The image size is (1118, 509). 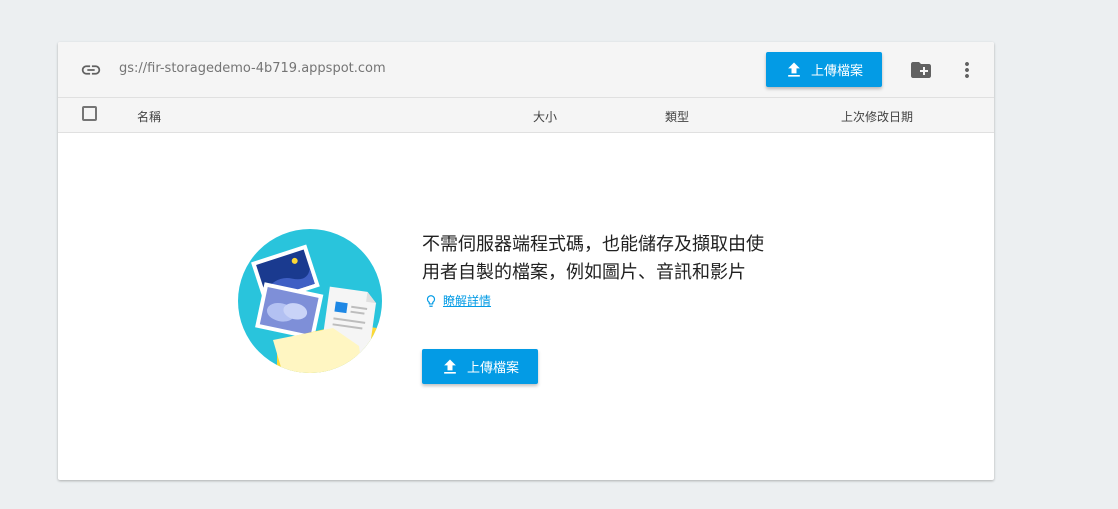 I want to click on column-header-name: 名稱, so click(x=149, y=116).